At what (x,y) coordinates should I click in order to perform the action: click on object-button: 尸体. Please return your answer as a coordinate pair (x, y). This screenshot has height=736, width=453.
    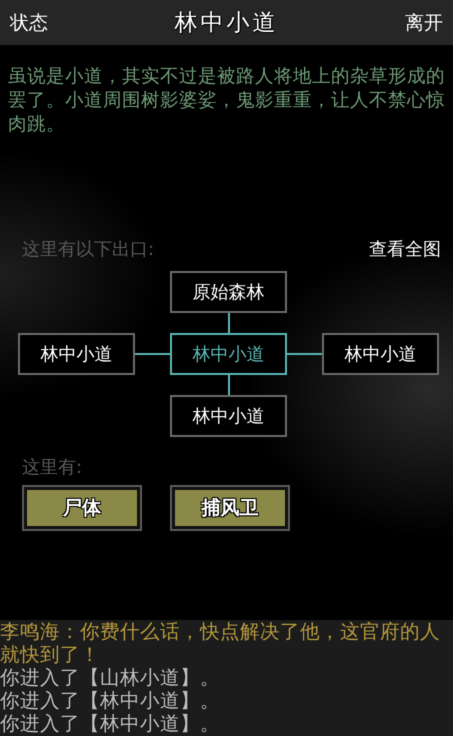
    Looking at the image, I should click on (82, 508).